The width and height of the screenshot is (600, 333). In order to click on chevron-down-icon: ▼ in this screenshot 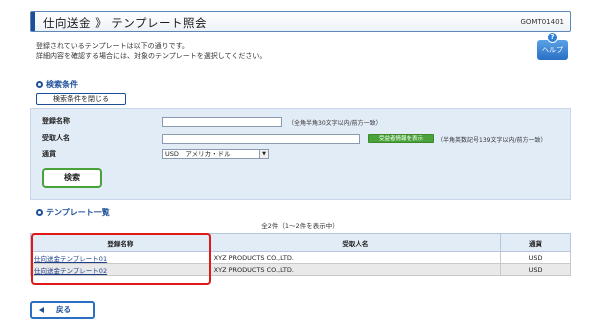, I will do `click(263, 154)`.